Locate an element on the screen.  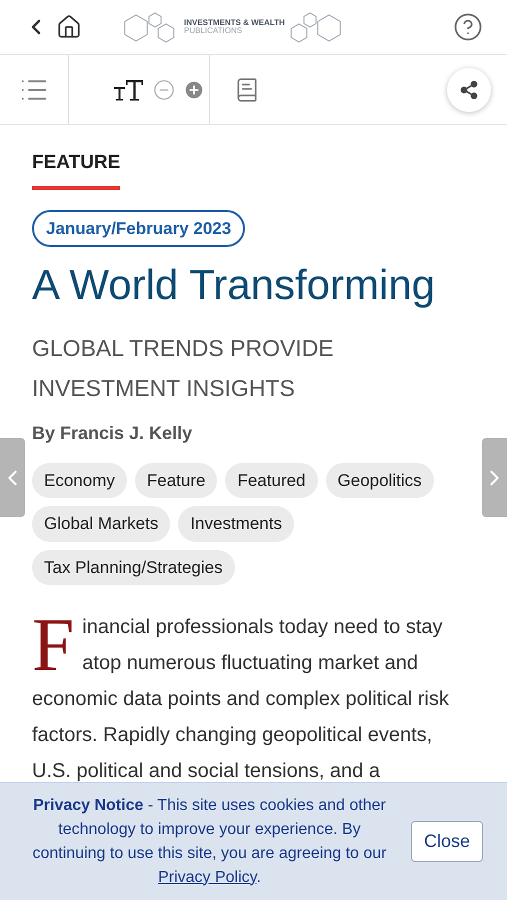
logo-subtitle: PUBLICATIONS is located at coordinates (214, 31).